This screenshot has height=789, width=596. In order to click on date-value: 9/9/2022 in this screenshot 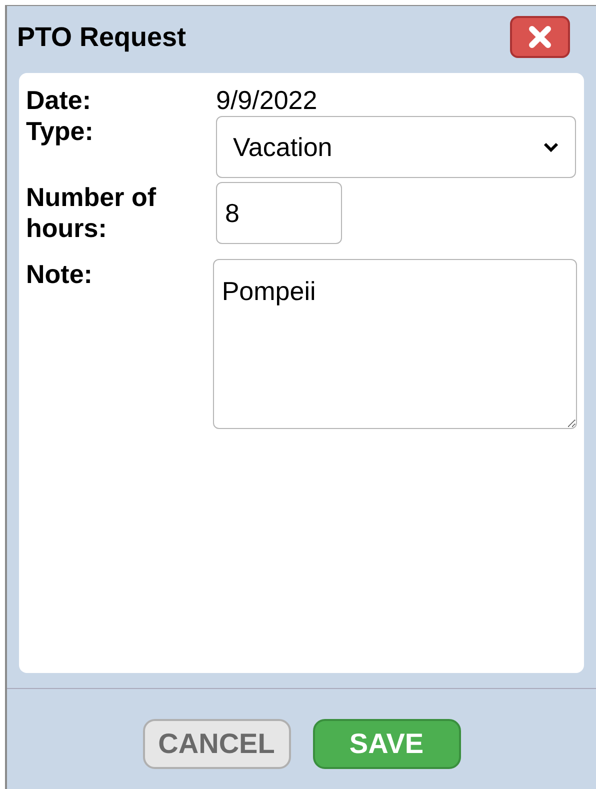, I will do `click(267, 99)`.